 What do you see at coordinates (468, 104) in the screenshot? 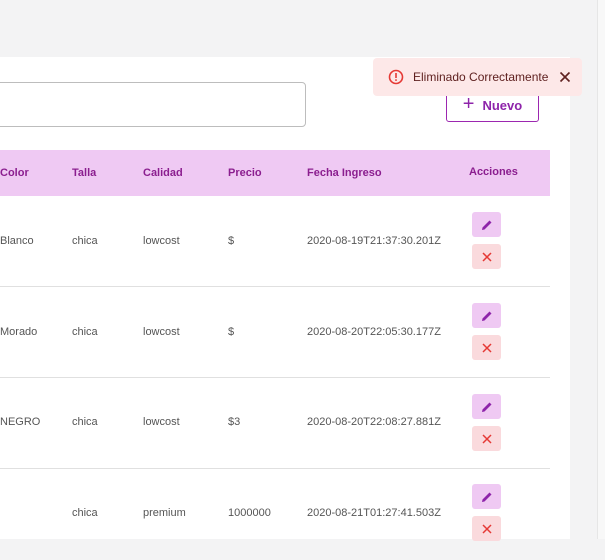
I see `plus-icon: +` at bounding box center [468, 104].